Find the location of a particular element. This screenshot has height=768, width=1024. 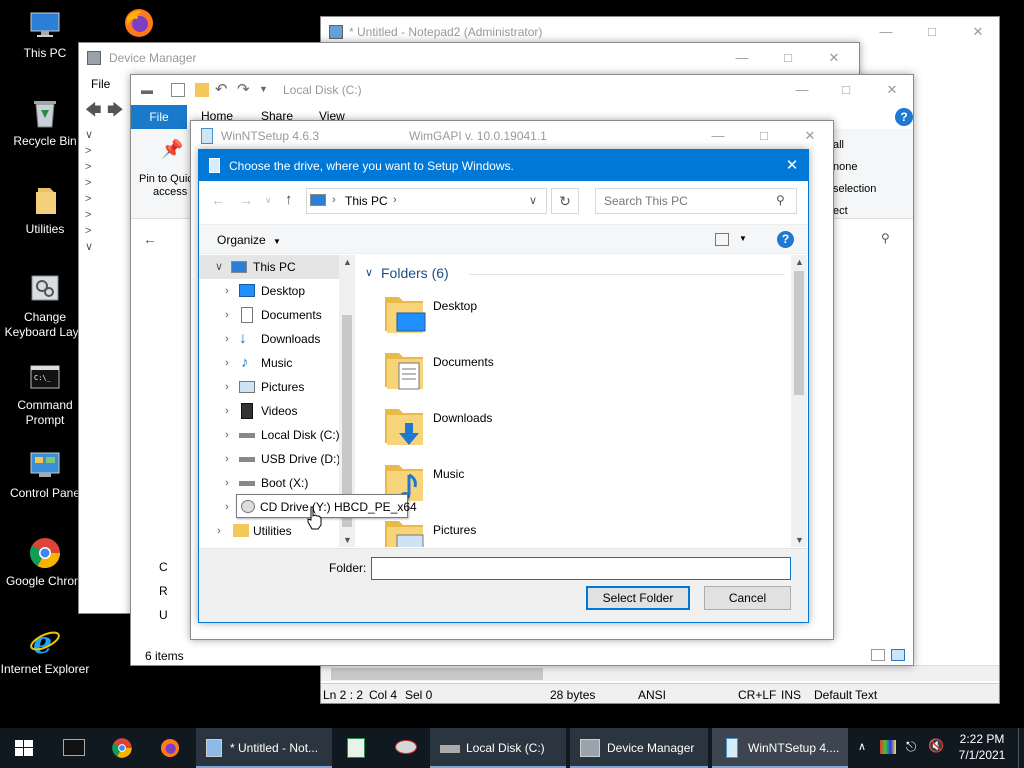

notepad-hscrollbar is located at coordinates (660, 673).